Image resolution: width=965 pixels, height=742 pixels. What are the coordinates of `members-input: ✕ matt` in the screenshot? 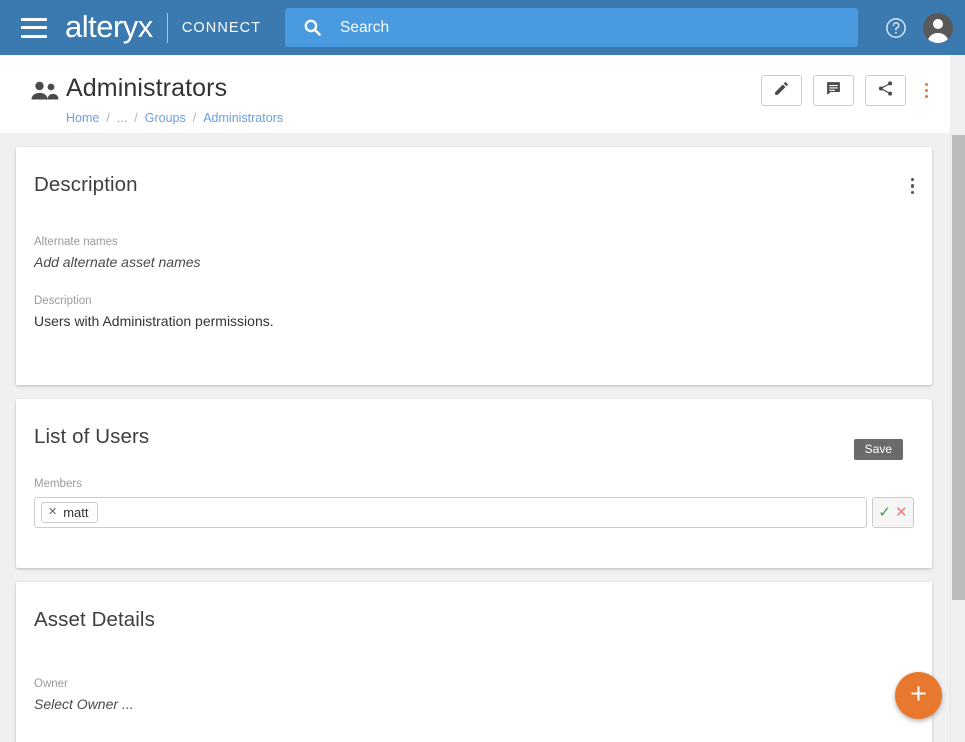 It's located at (450, 512).